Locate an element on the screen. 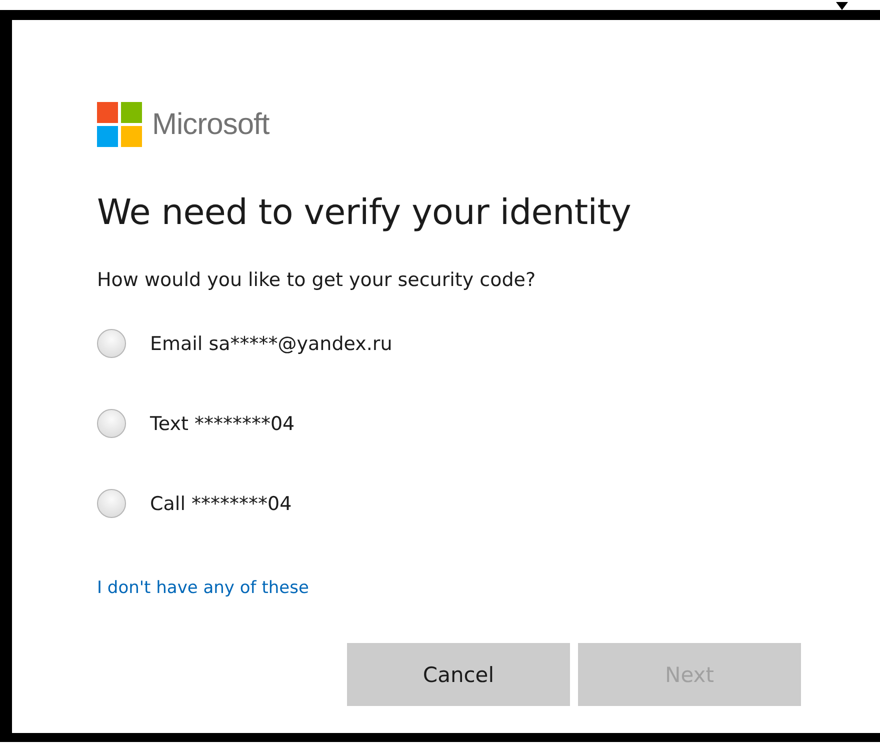  logo-icon is located at coordinates (119, 124).